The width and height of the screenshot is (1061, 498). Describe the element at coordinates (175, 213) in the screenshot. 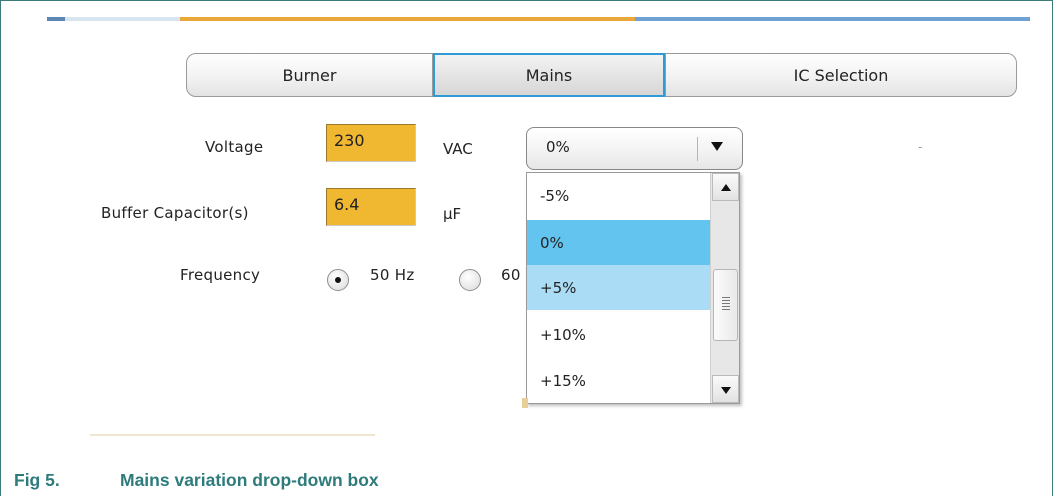

I see `buffer-capacitor-label: Buffer Capacitor(s)` at that location.